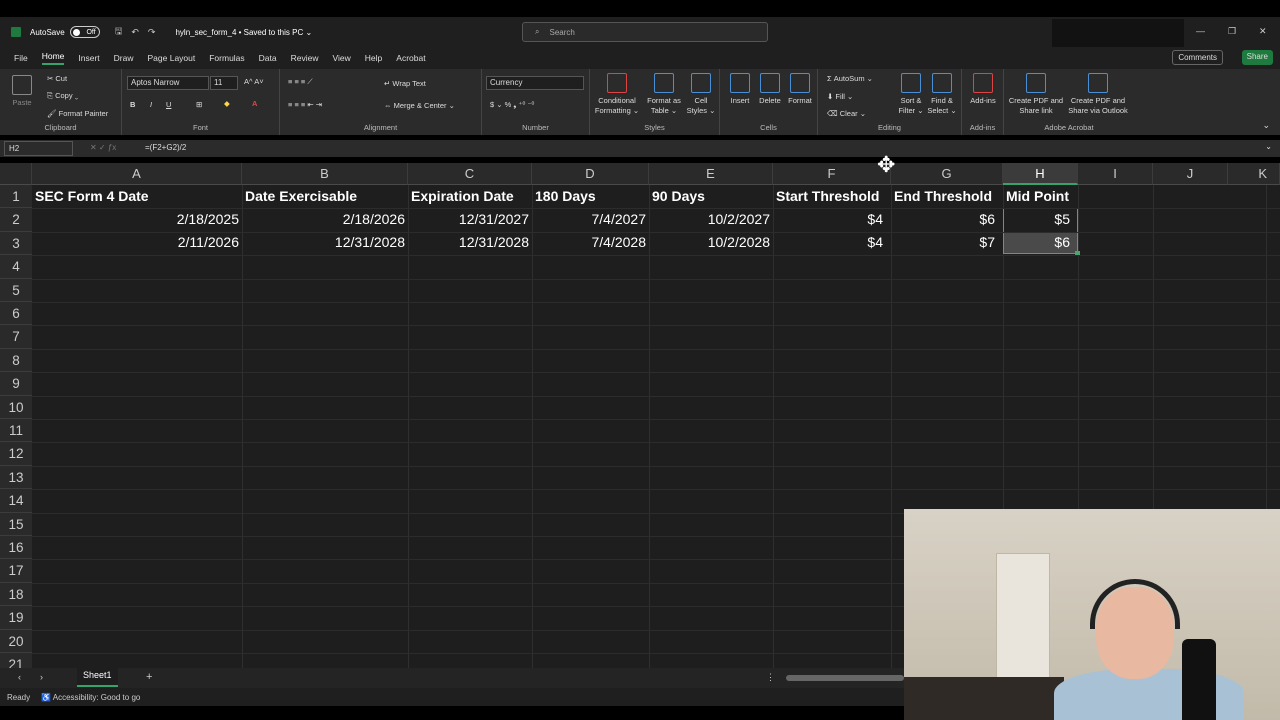 Image resolution: width=1280 pixels, height=720 pixels. What do you see at coordinates (305, 58) in the screenshot?
I see `tab-review: Review` at bounding box center [305, 58].